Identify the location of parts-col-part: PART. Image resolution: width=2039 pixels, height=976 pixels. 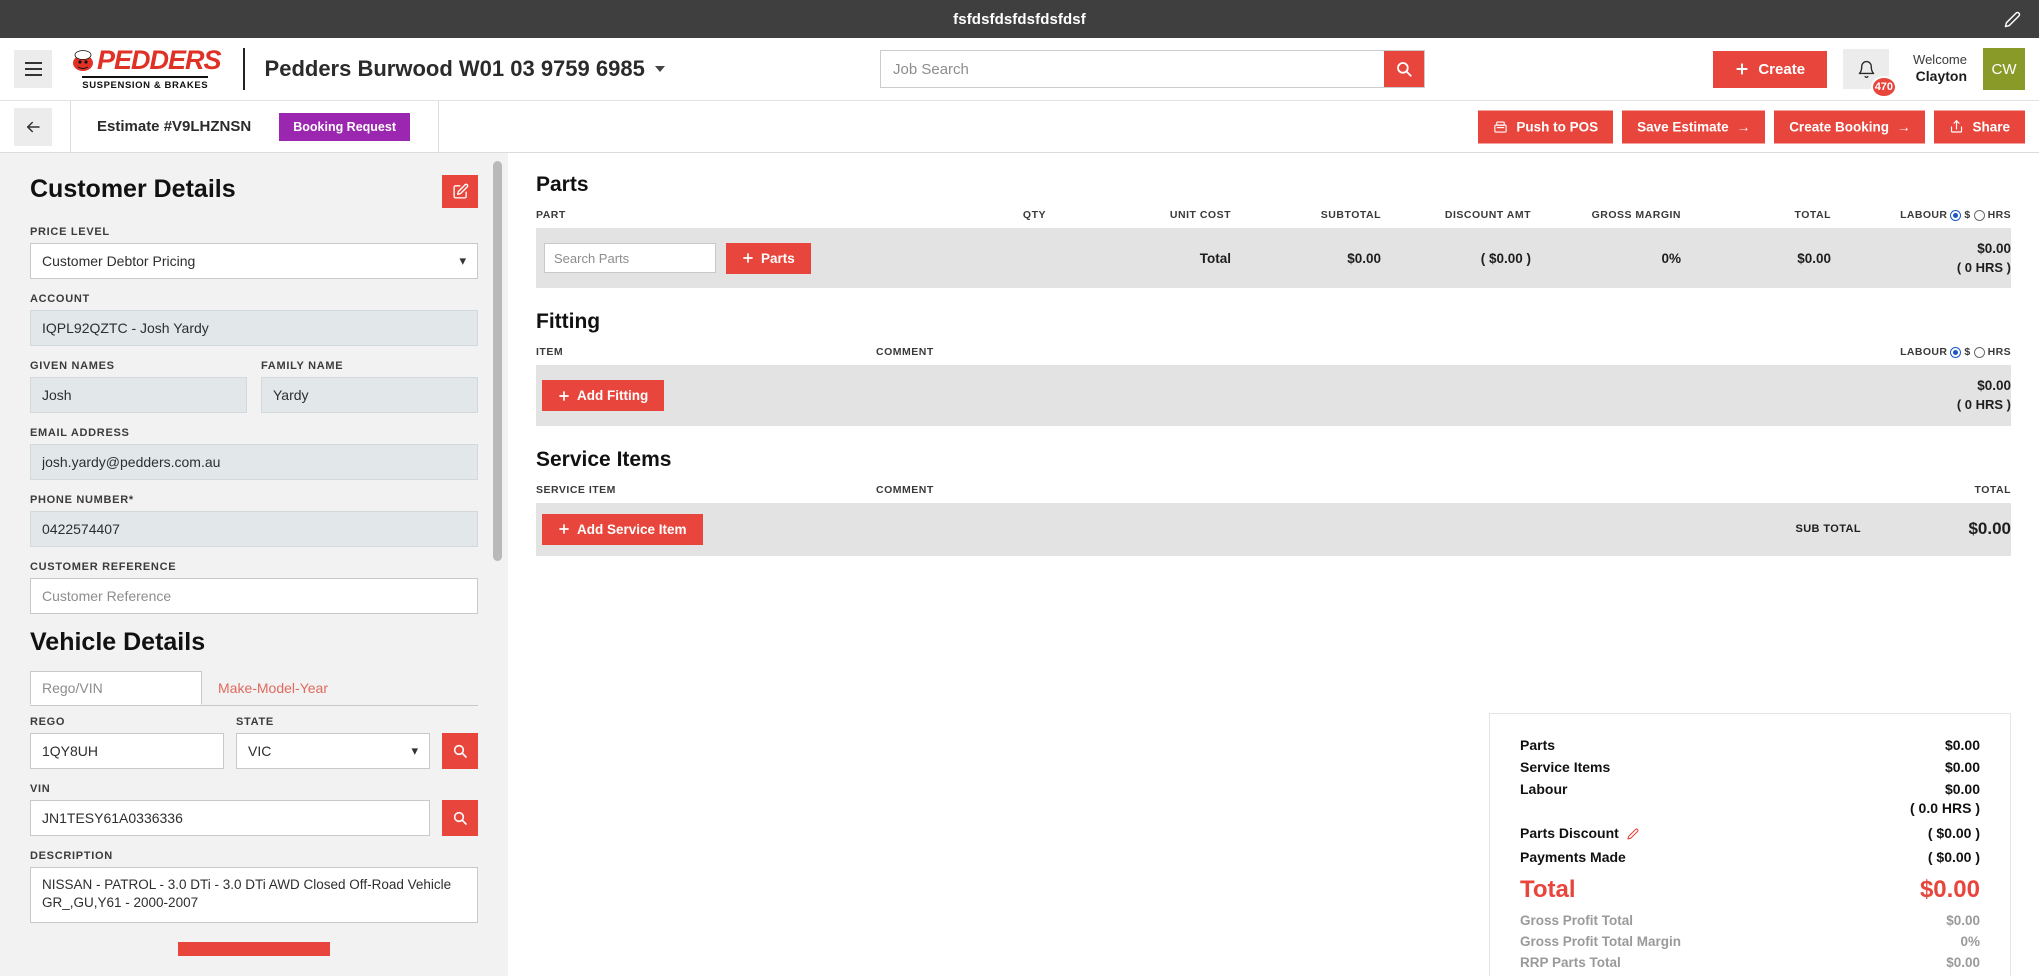
(551, 215).